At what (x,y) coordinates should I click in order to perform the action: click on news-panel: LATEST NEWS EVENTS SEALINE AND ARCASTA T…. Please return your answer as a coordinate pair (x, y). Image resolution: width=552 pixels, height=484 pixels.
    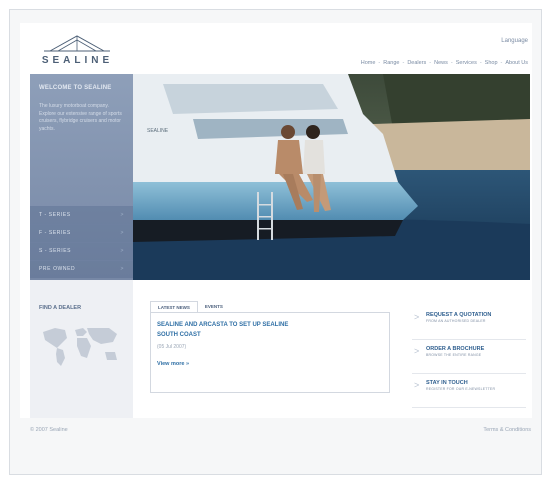
    Looking at the image, I should click on (270, 347).